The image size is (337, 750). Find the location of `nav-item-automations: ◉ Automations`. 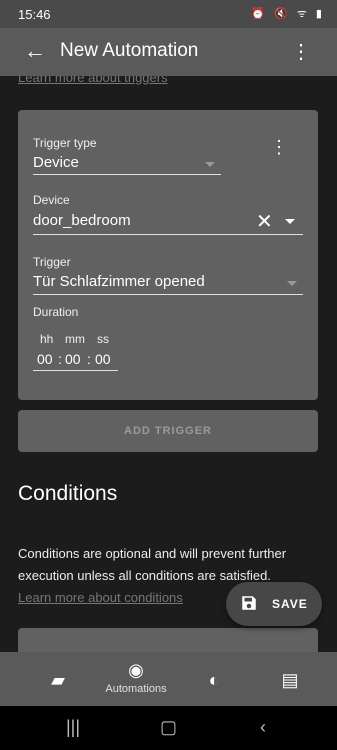

nav-item-automations: ◉ Automations is located at coordinates (136, 679).